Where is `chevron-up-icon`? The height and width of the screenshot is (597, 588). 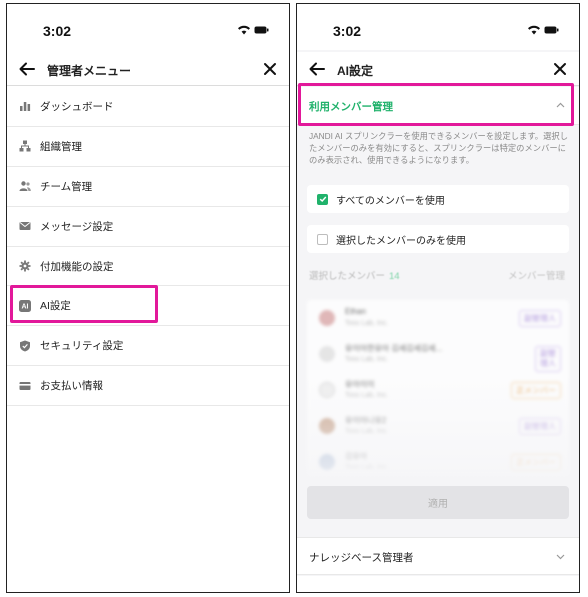 chevron-up-icon is located at coordinates (560, 105).